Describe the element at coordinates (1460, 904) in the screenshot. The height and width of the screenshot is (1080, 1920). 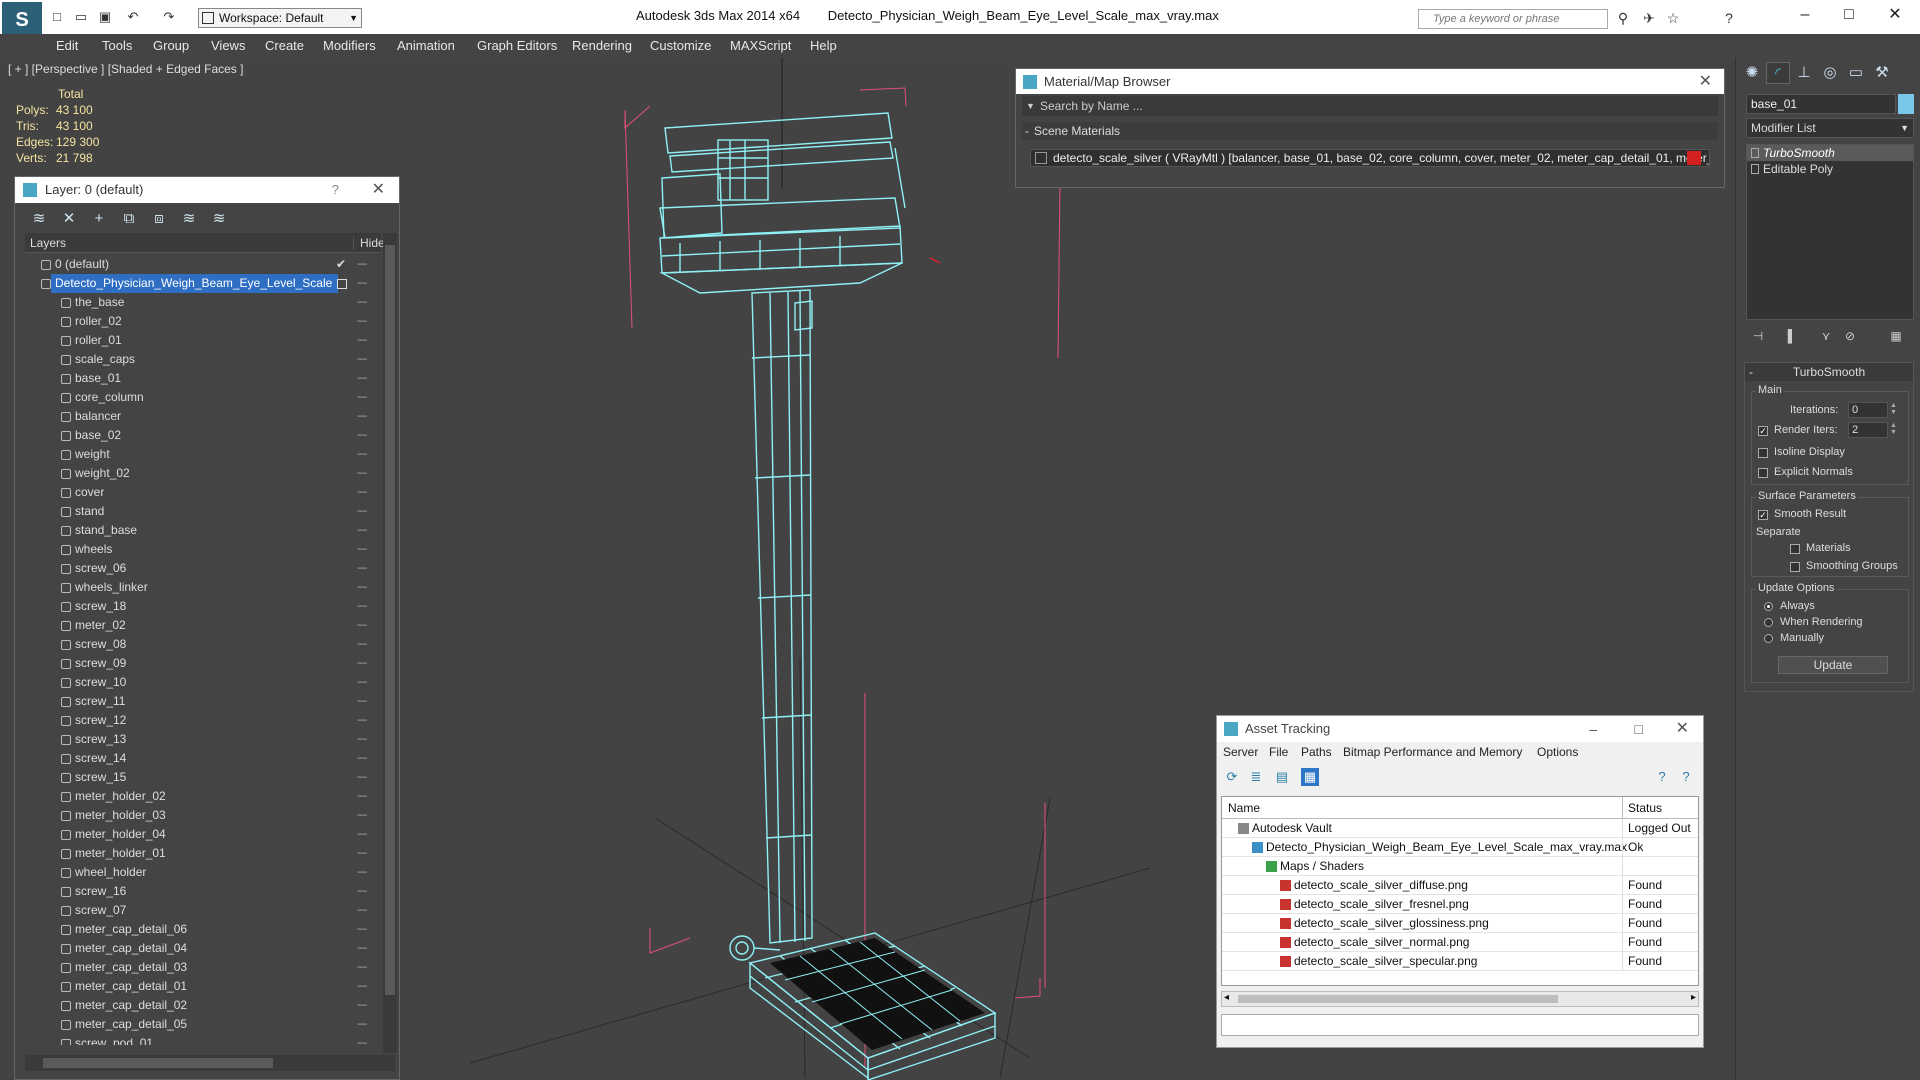
I see `asset-row: detecto_scale_silver_fresnel.png Found` at that location.